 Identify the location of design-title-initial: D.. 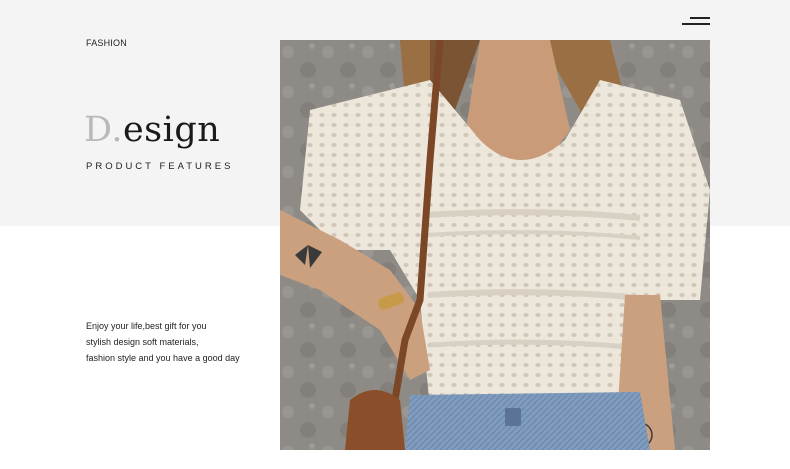
(103, 130).